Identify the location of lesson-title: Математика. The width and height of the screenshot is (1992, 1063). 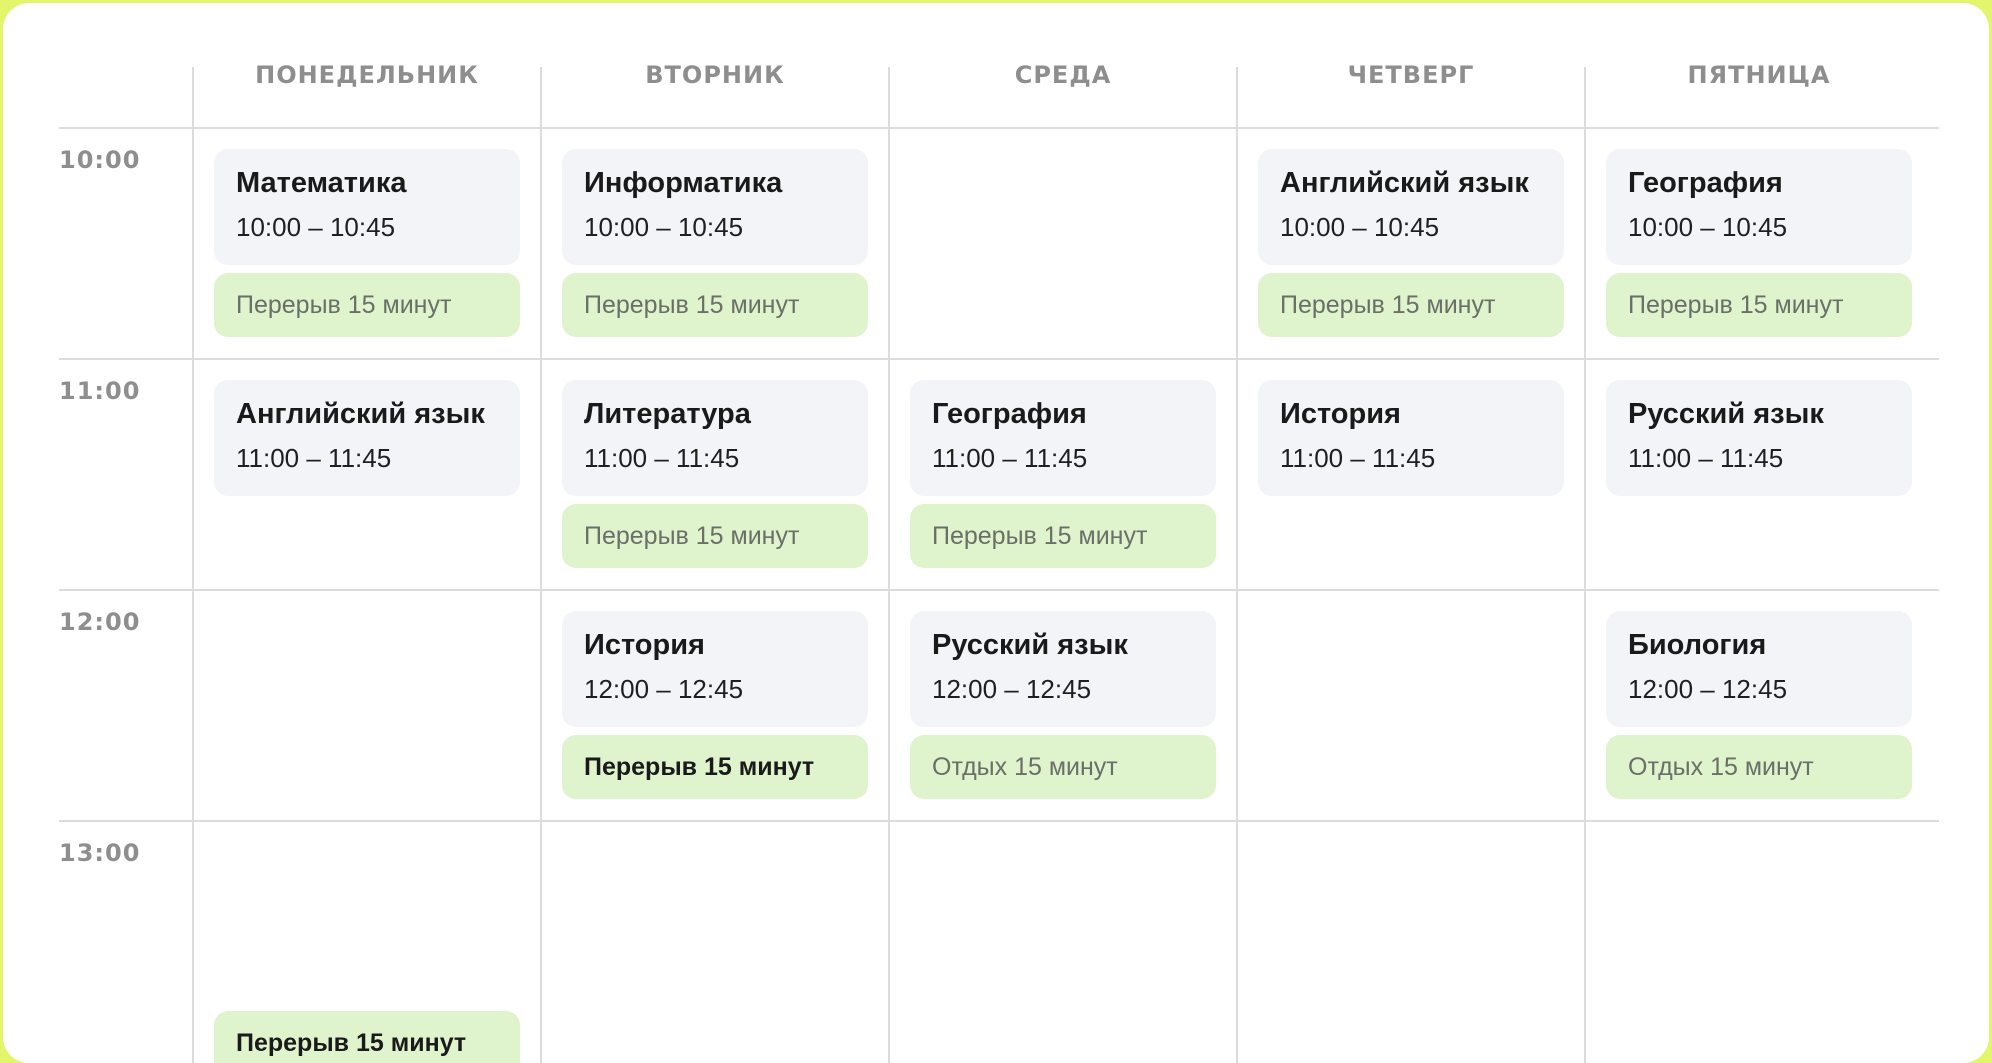
(321, 183).